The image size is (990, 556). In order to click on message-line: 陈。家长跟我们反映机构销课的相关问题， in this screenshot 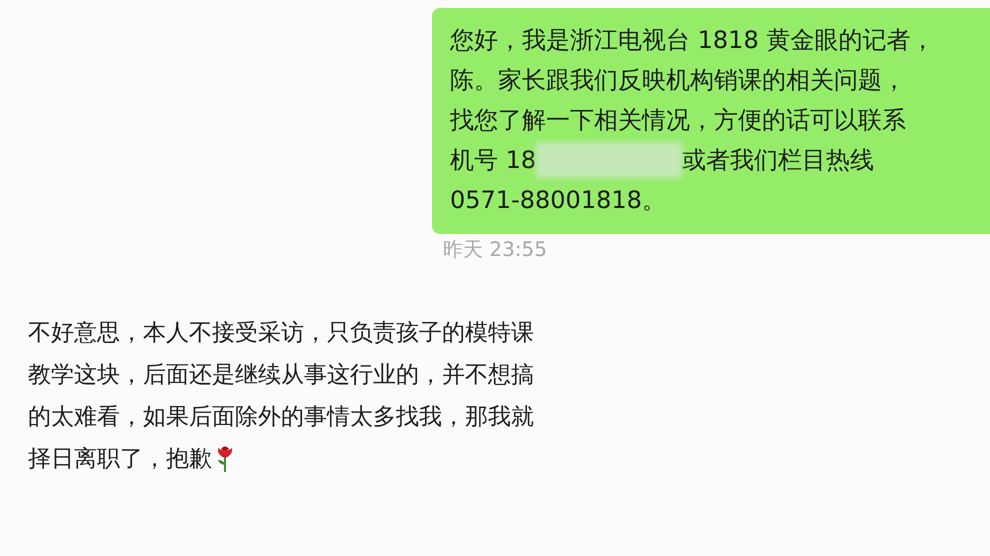, I will do `click(678, 80)`.